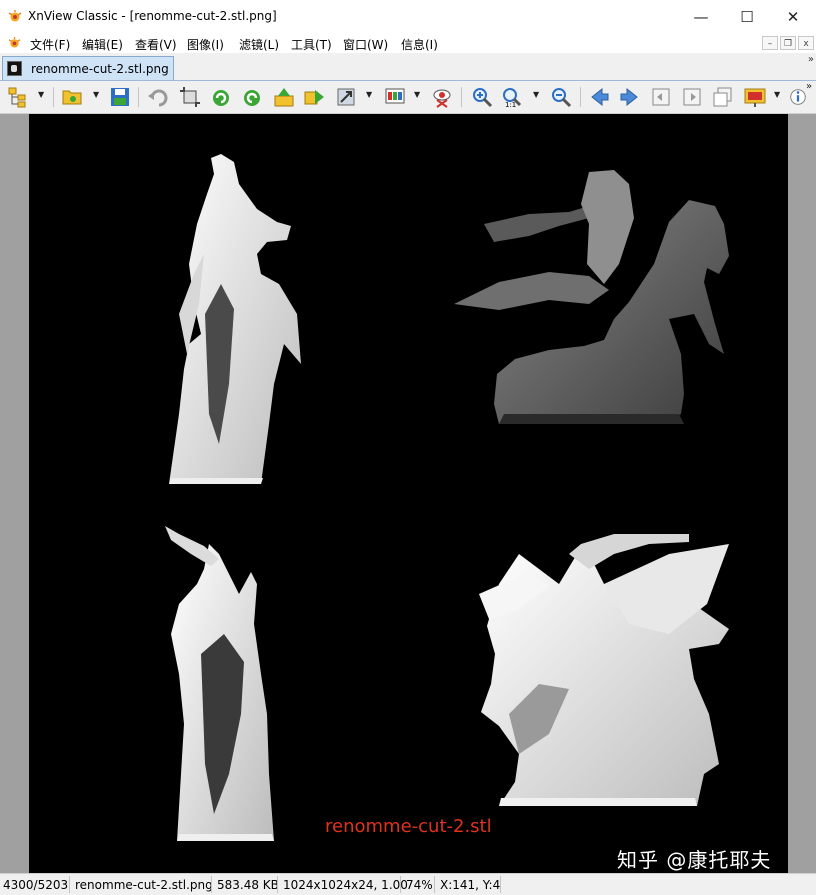 The height and width of the screenshot is (895, 816). I want to click on status-coords: X:141, Y:4, so click(470, 885).